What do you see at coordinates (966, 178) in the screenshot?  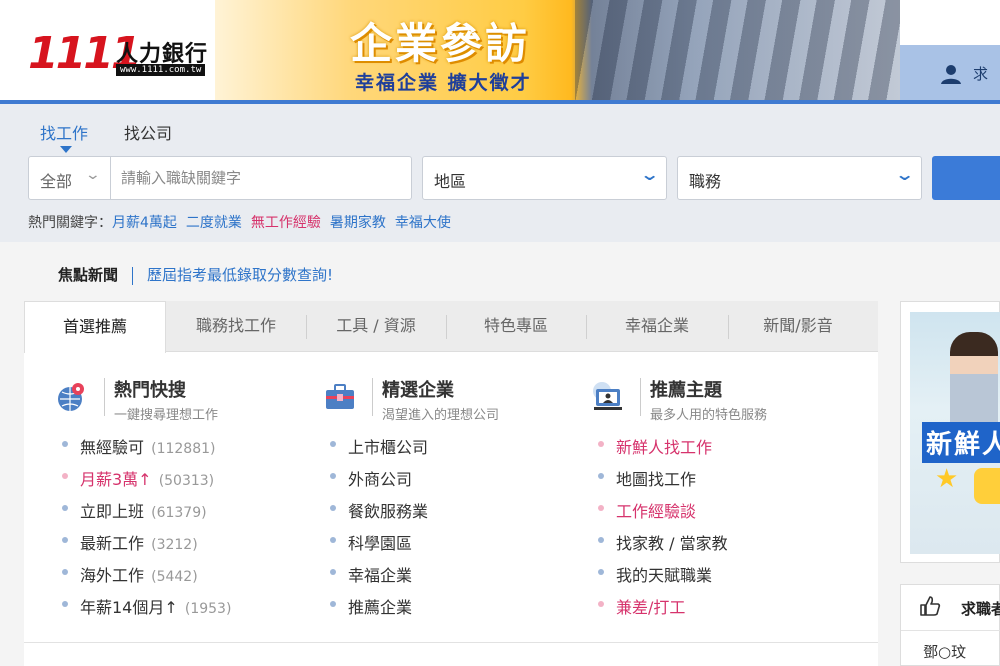 I see `search-button` at bounding box center [966, 178].